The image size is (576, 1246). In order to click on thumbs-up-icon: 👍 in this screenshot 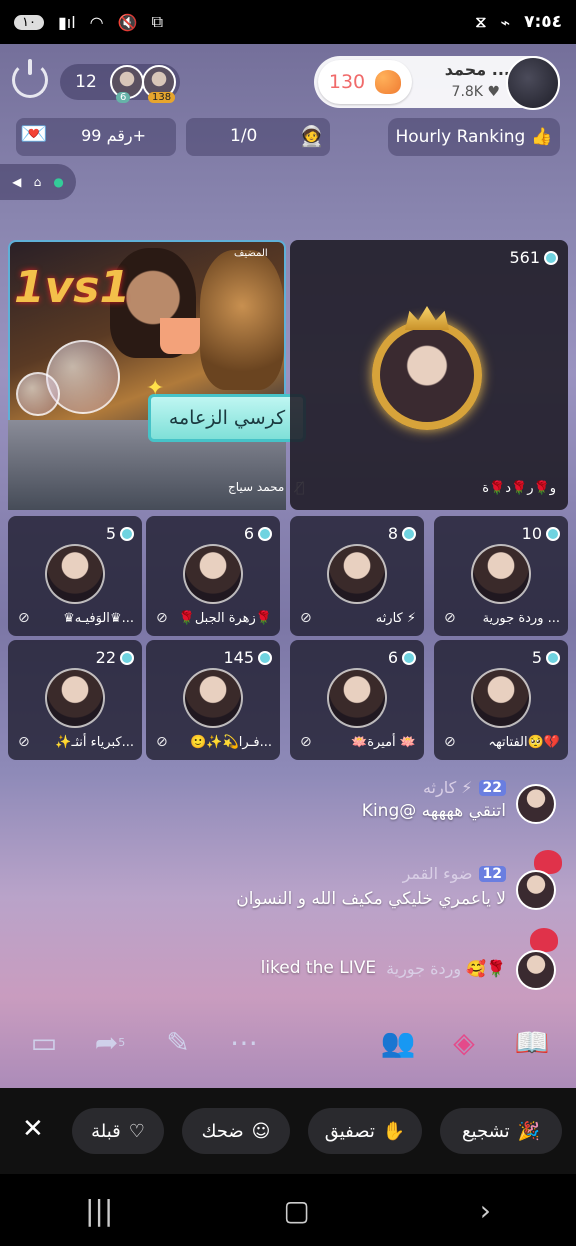, I will do `click(542, 137)`.